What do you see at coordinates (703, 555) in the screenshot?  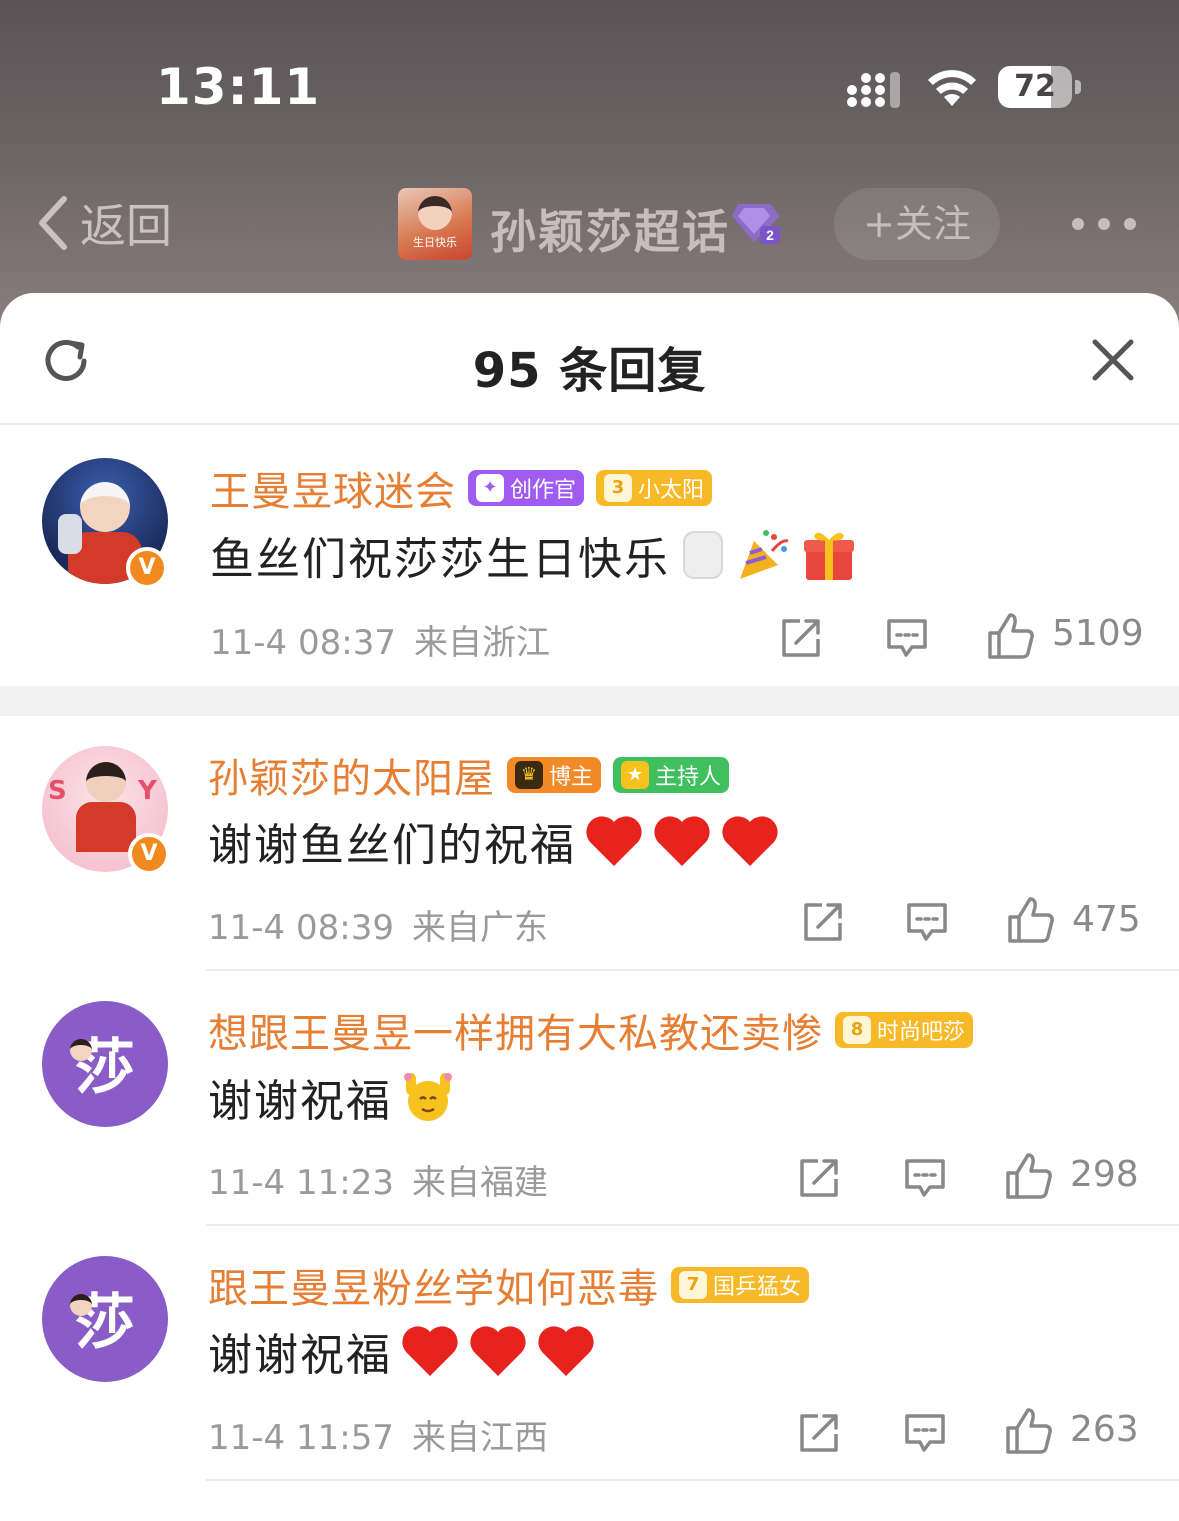 I see `milk-emoji` at bounding box center [703, 555].